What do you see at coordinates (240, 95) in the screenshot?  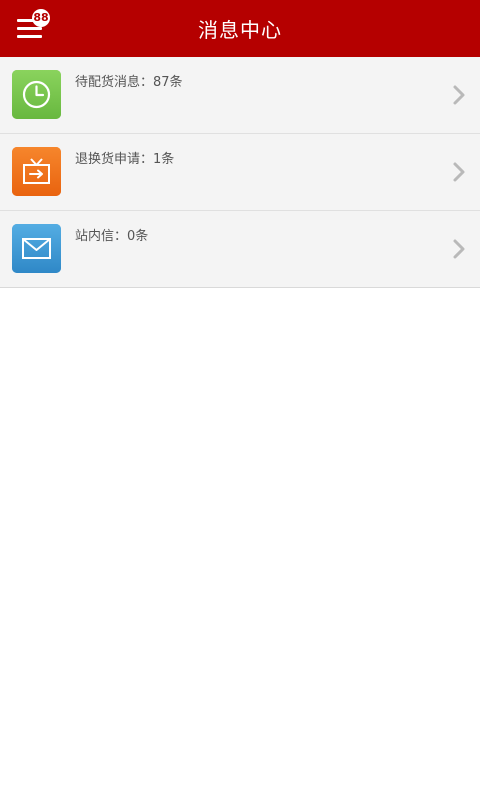 I see `list-item-pending-shipment: 待配货消息：87条` at bounding box center [240, 95].